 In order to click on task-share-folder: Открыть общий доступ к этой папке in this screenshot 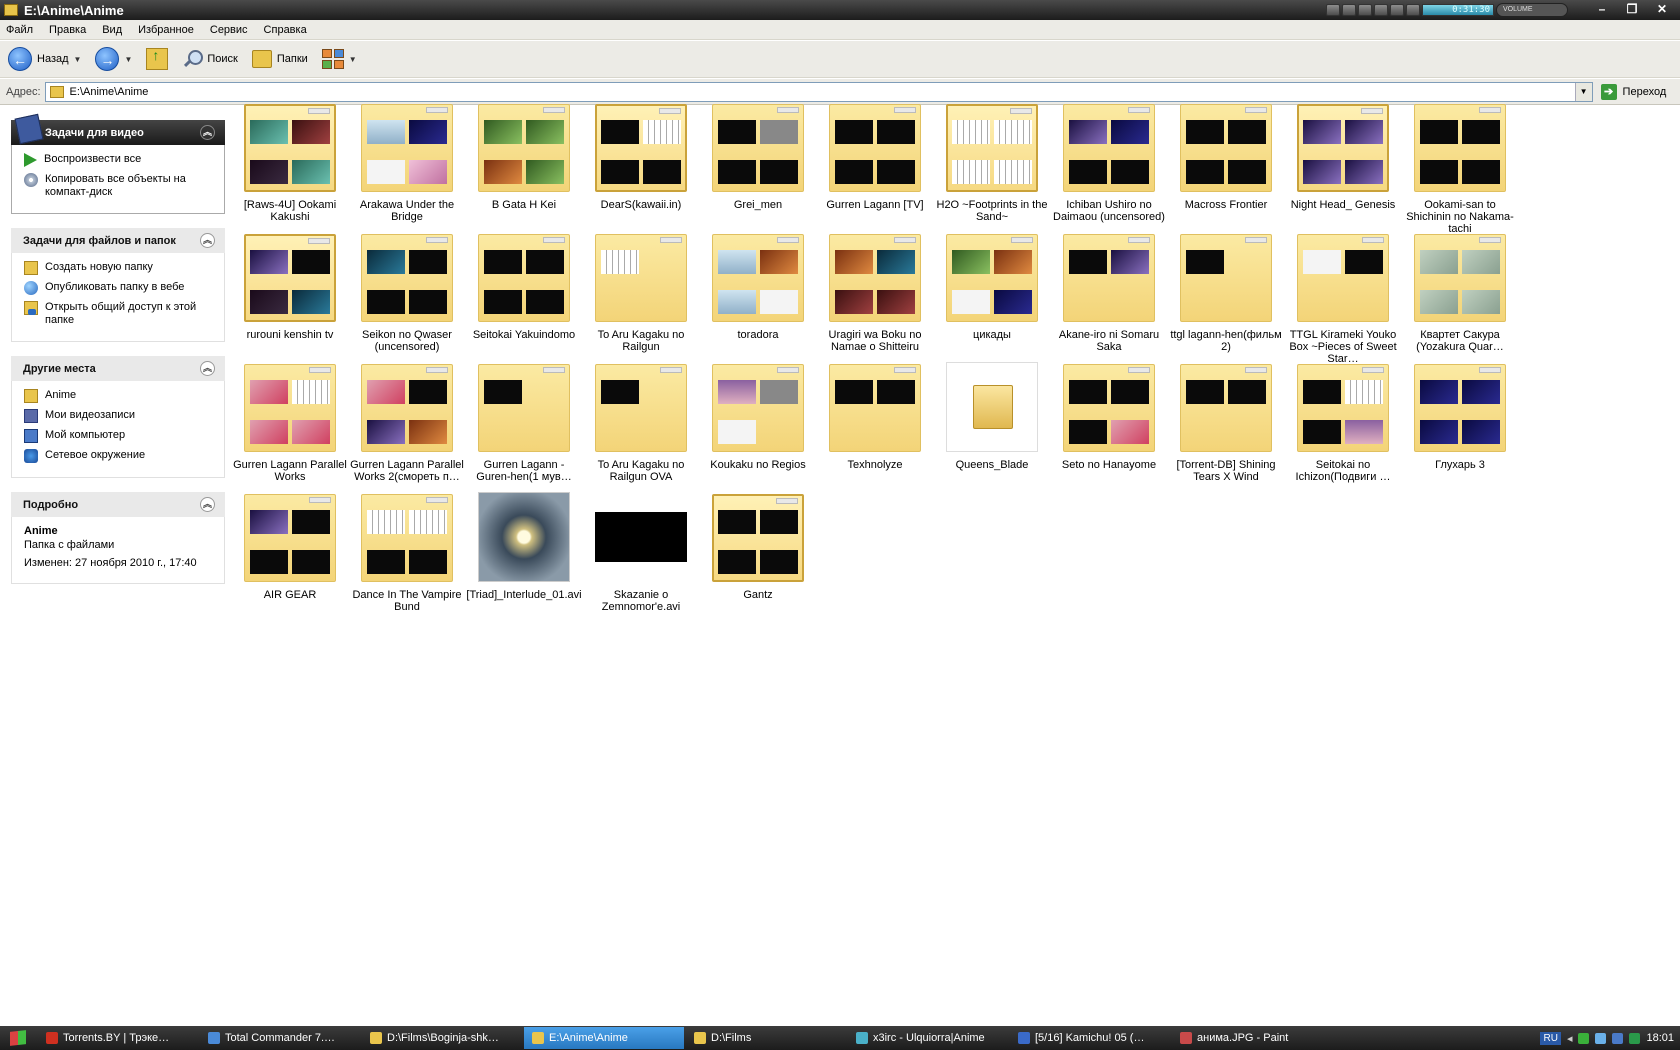, I will do `click(119, 314)`.